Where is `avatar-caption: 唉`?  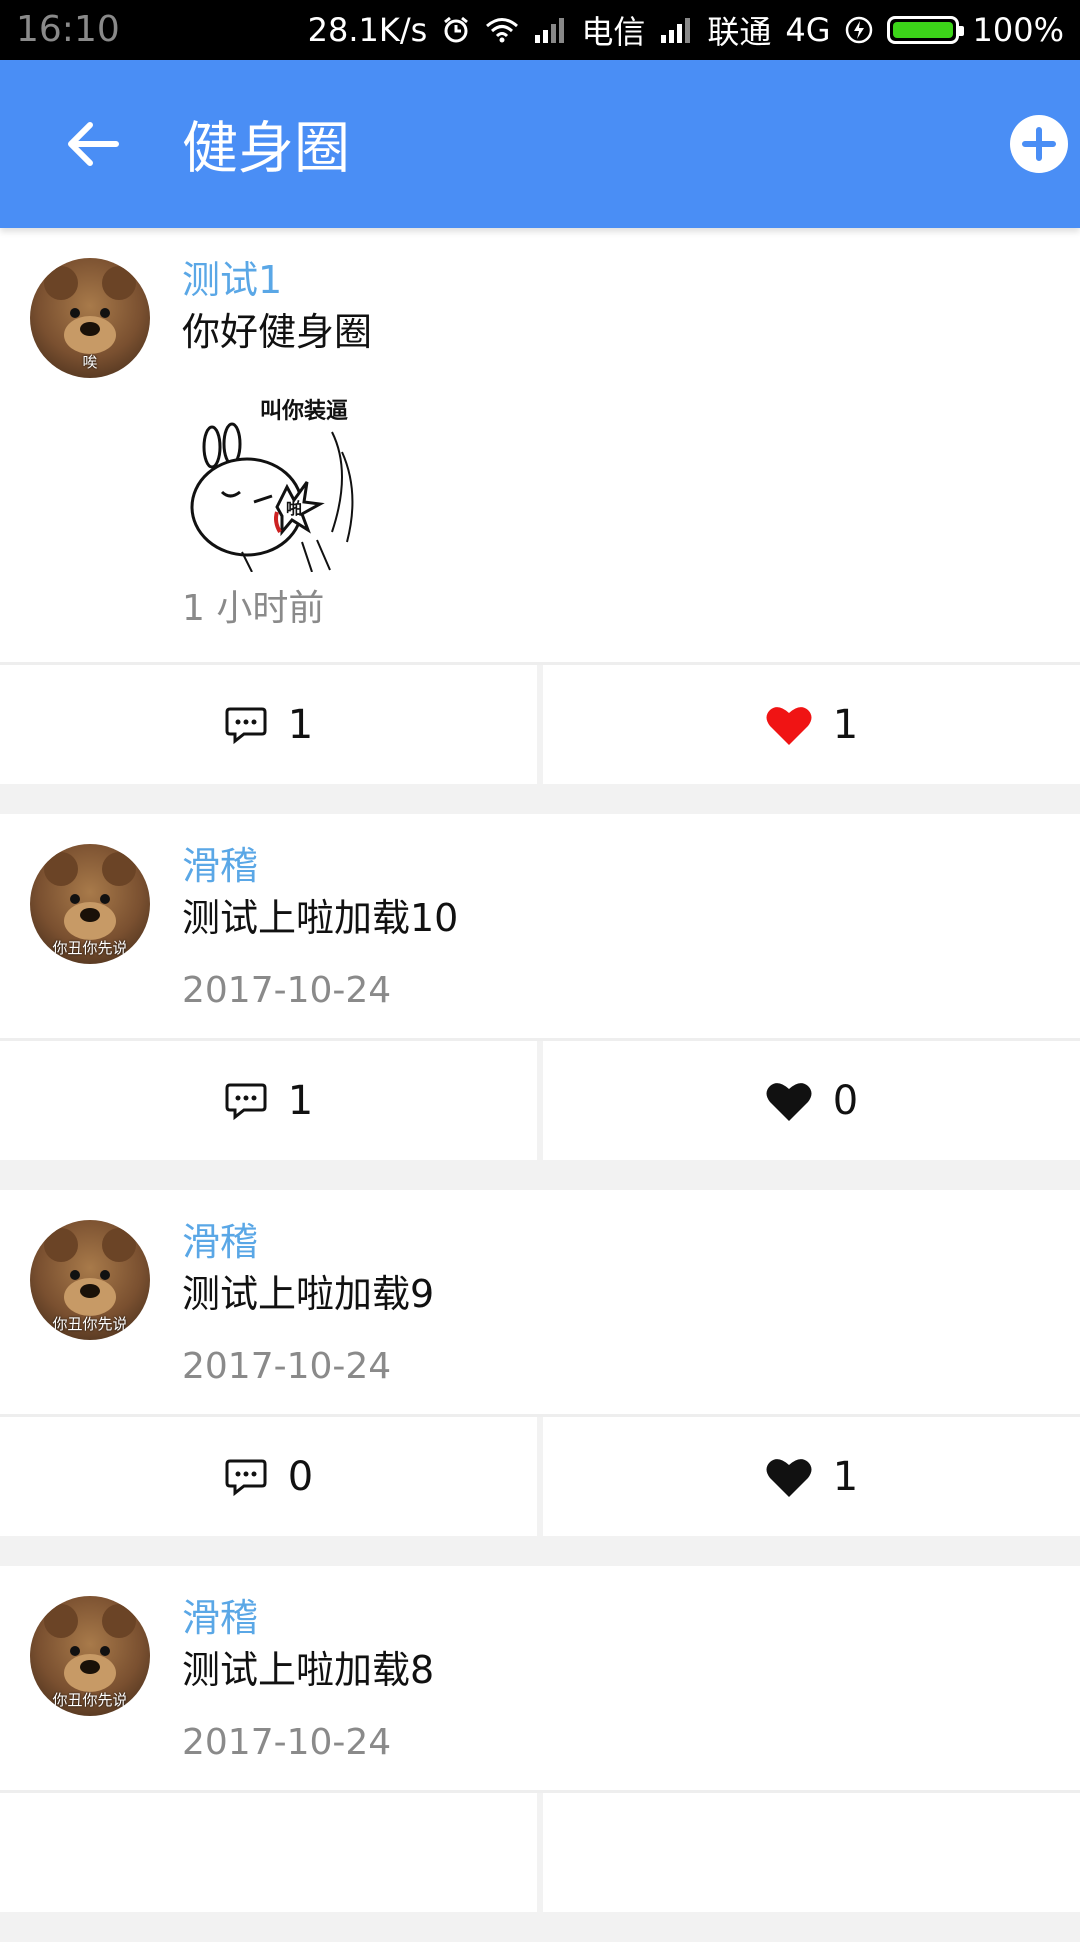 avatar-caption: 唉 is located at coordinates (90, 362).